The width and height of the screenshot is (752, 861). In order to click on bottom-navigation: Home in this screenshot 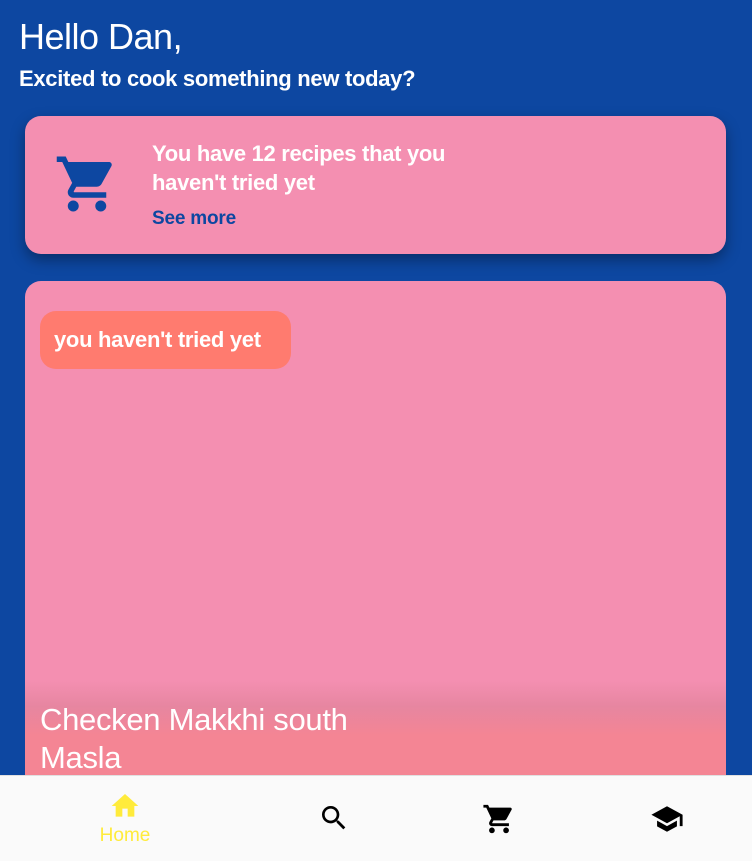, I will do `click(376, 818)`.